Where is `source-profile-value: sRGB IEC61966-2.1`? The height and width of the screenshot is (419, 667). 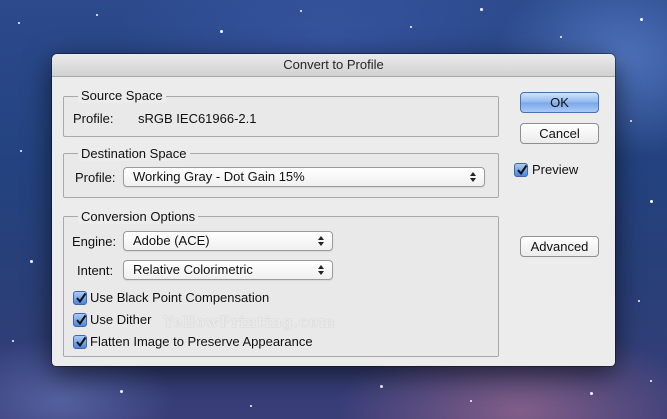 source-profile-value: sRGB IEC61966-2.1 is located at coordinates (197, 118).